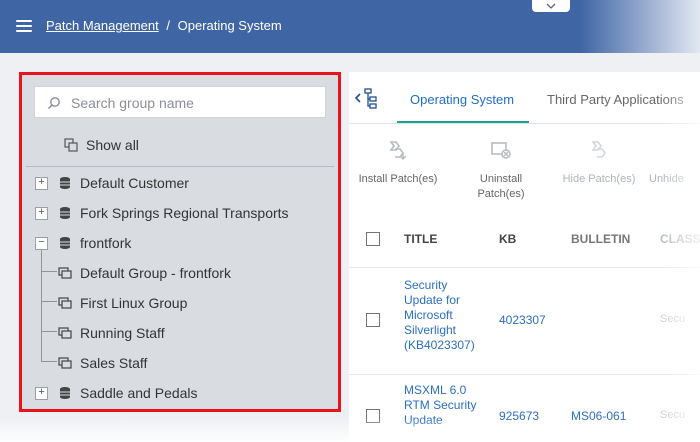  Describe the element at coordinates (680, 239) in the screenshot. I see `column-header-class: CLASS` at that location.